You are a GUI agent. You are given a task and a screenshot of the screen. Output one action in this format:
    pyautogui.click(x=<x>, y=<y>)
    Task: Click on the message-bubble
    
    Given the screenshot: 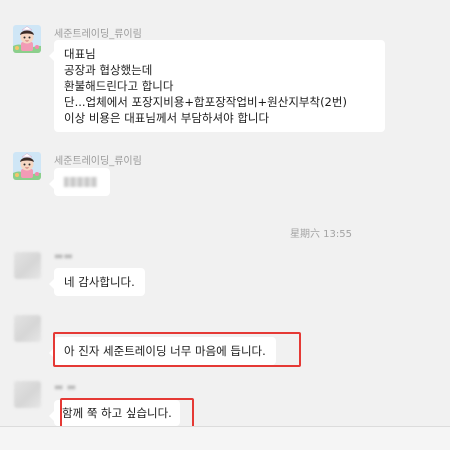 What is the action you would take?
    pyautogui.click(x=79, y=182)
    